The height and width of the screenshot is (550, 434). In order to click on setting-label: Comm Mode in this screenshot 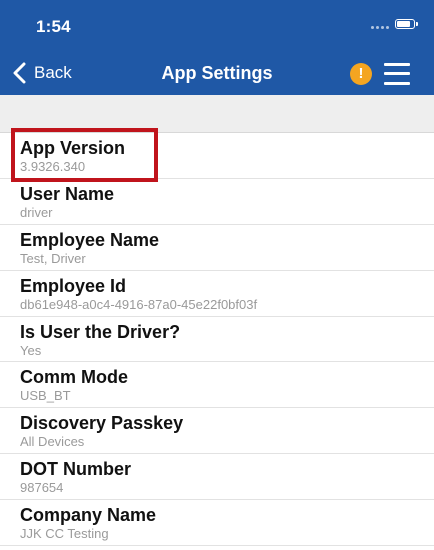, I will do `click(74, 377)`.